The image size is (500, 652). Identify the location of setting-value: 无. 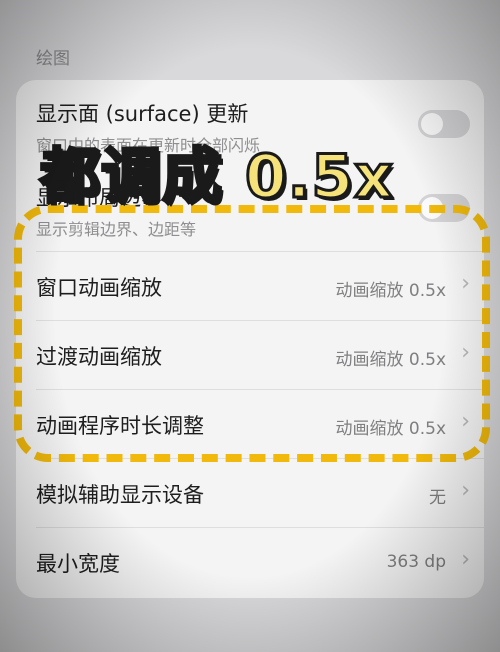
(437, 498).